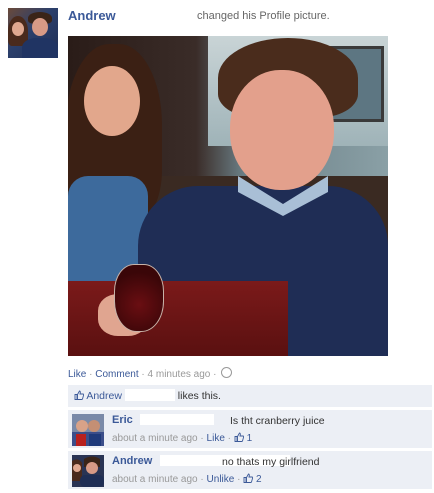 This screenshot has width=434, height=493. I want to click on story-meta: Like · Comment · 4 minutes ago ·, so click(150, 373).